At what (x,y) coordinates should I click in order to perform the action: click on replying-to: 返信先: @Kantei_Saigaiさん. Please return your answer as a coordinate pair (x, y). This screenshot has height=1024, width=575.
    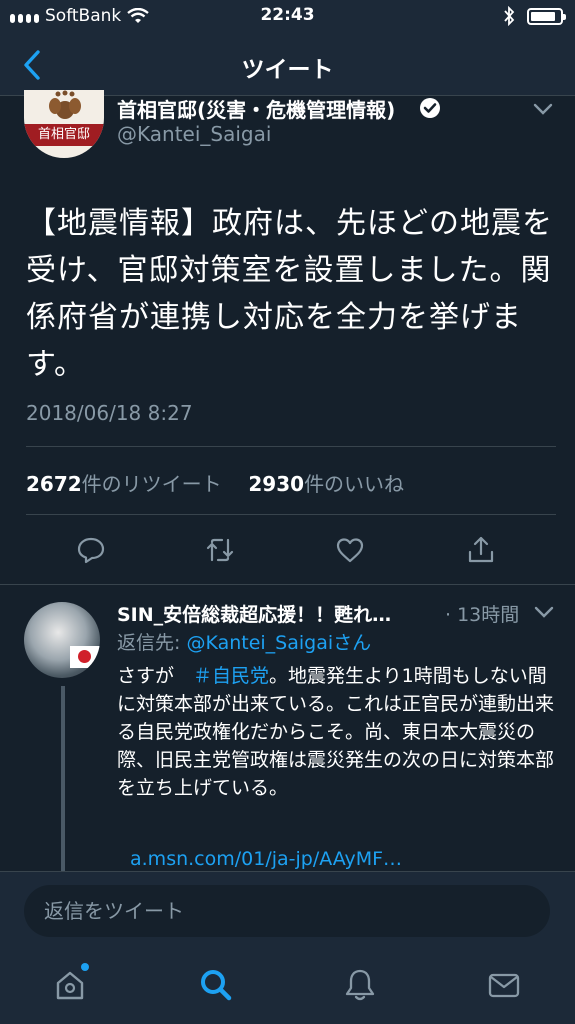
    Looking at the image, I should click on (244, 641).